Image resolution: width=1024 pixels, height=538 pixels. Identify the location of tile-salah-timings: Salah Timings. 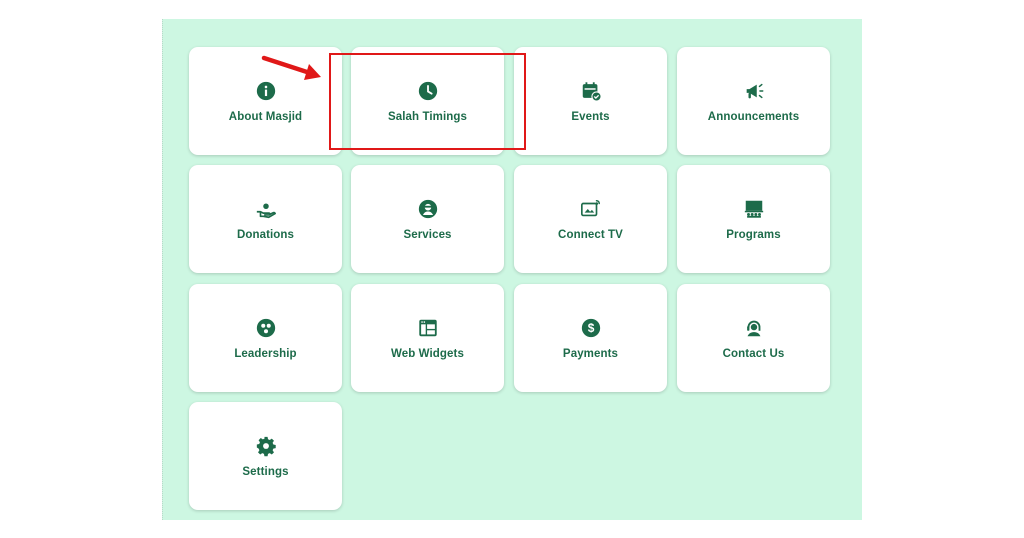
(427, 101).